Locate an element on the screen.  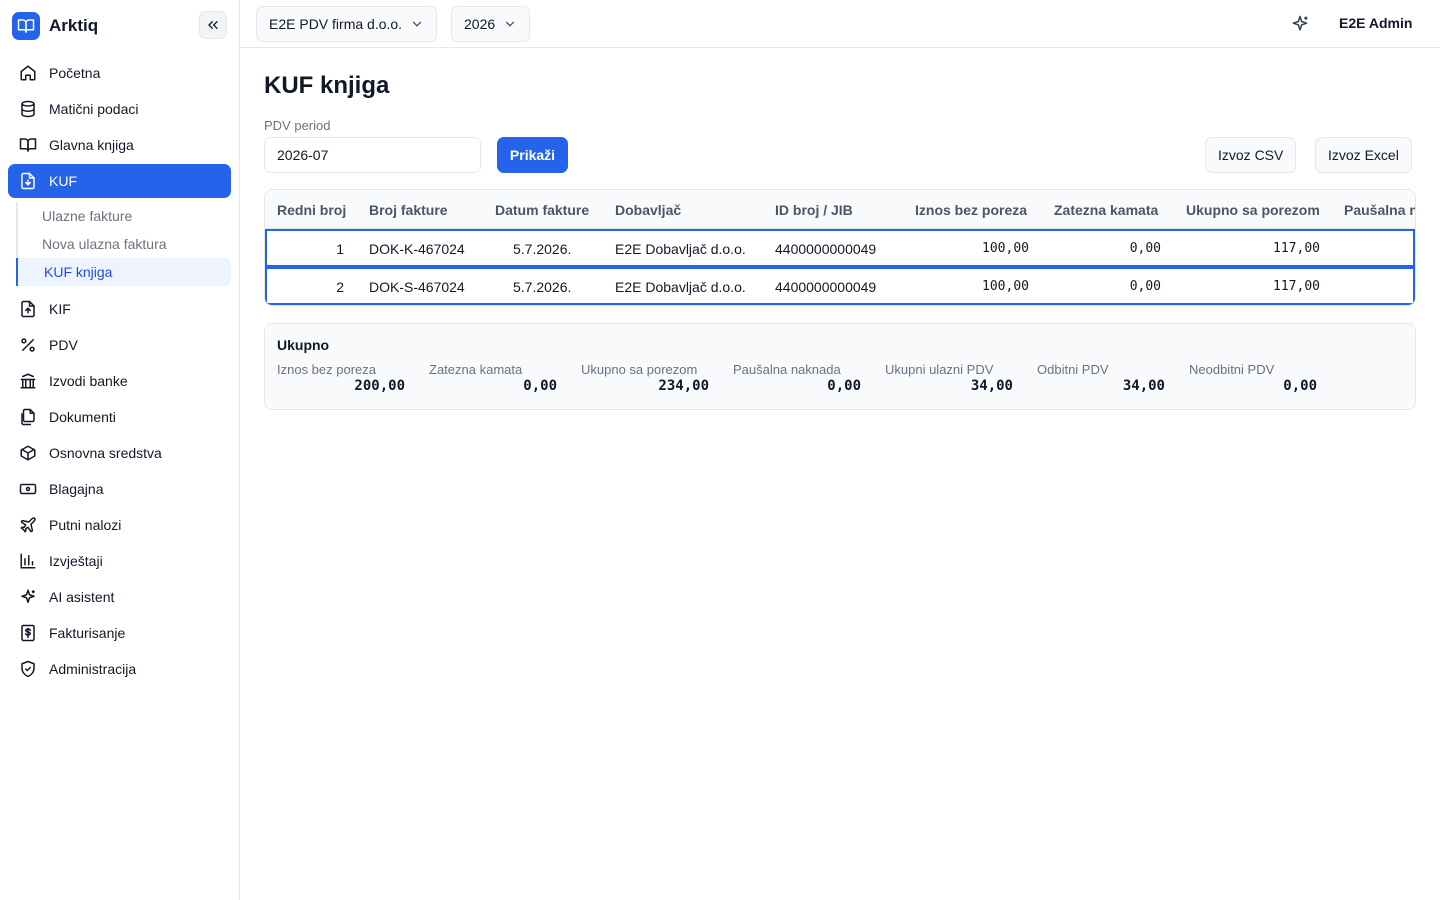
sidebar-item-administracija: Administracija is located at coordinates (119, 669).